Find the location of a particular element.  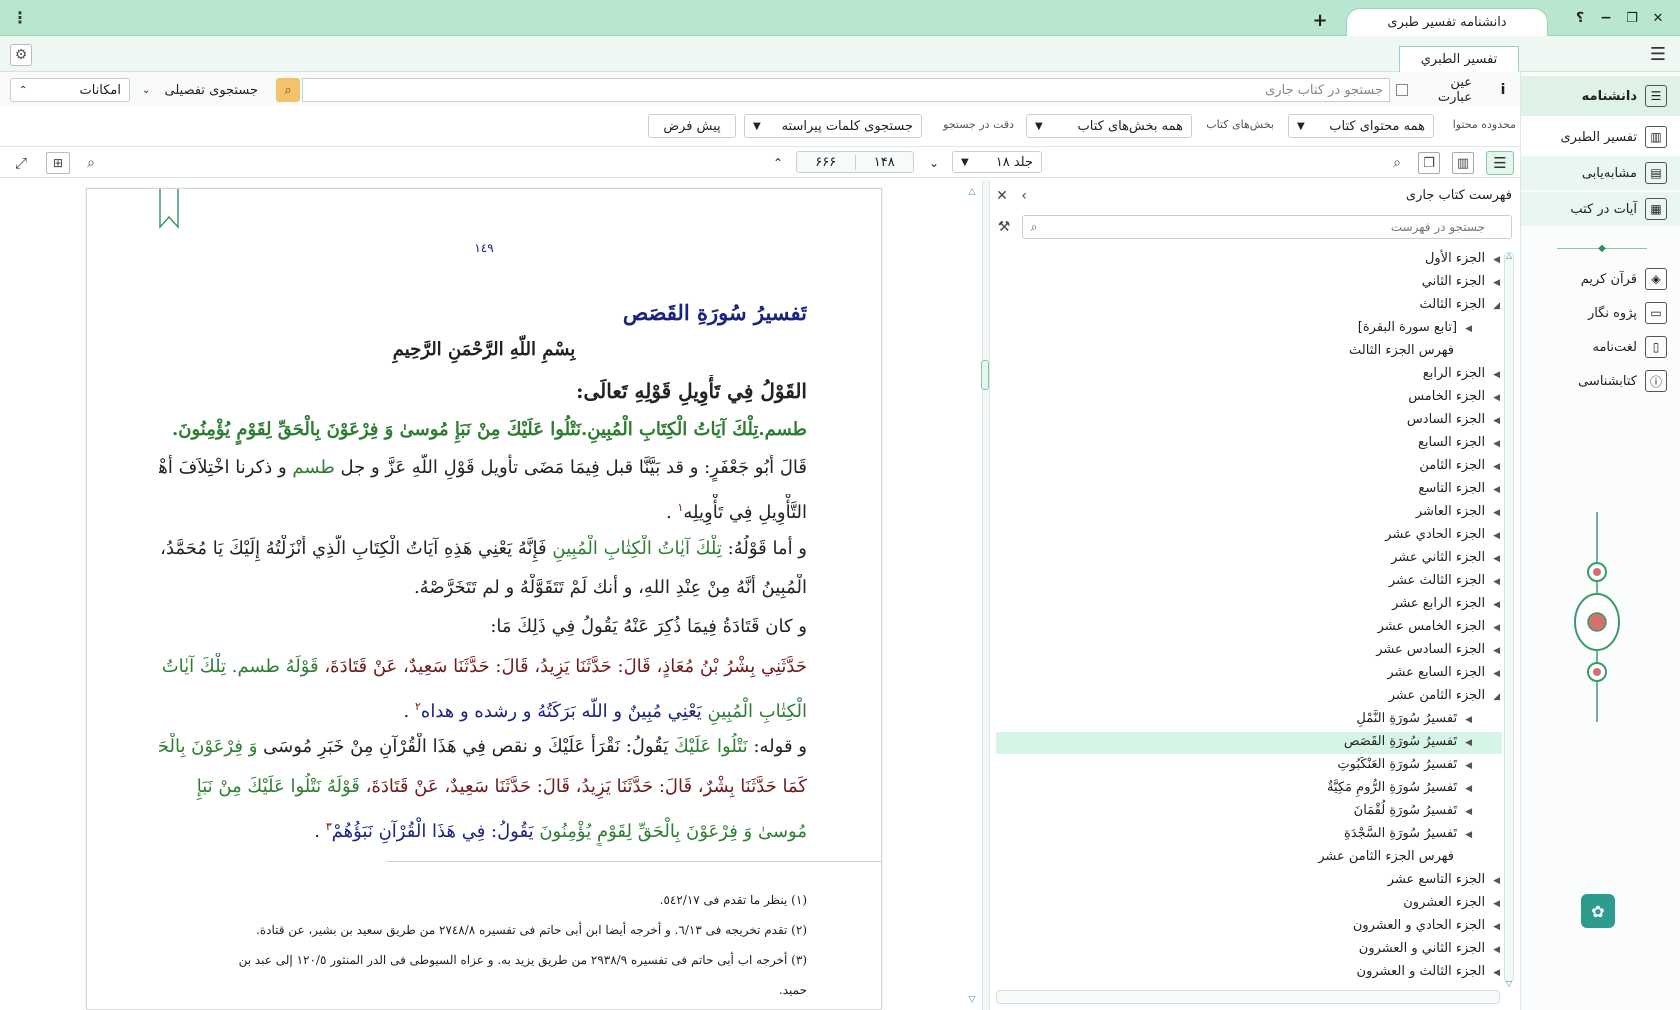

toc-item: ◀ الجزء الحادي و العشرون is located at coordinates (1426, 926).